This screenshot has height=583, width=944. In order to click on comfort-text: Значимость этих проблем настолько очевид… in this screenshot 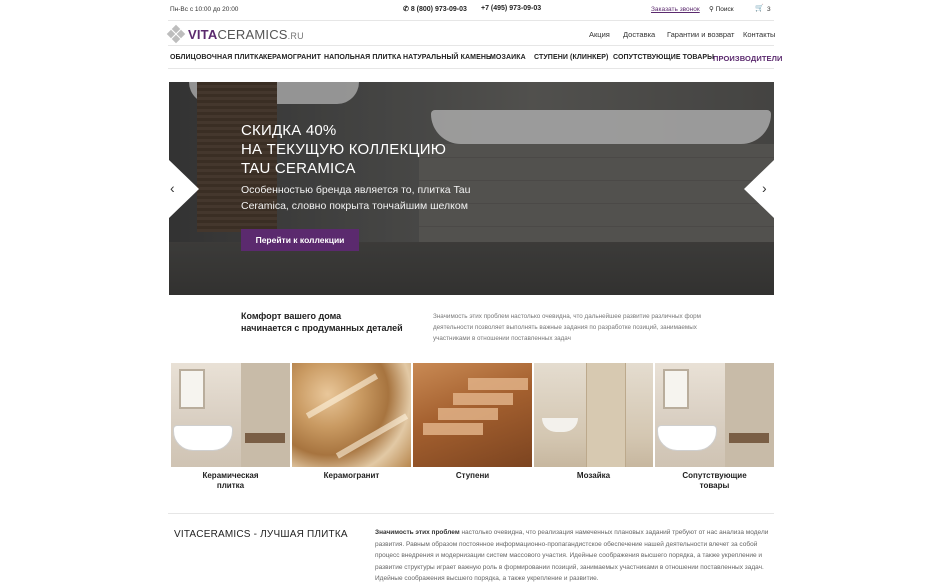, I will do `click(567, 327)`.